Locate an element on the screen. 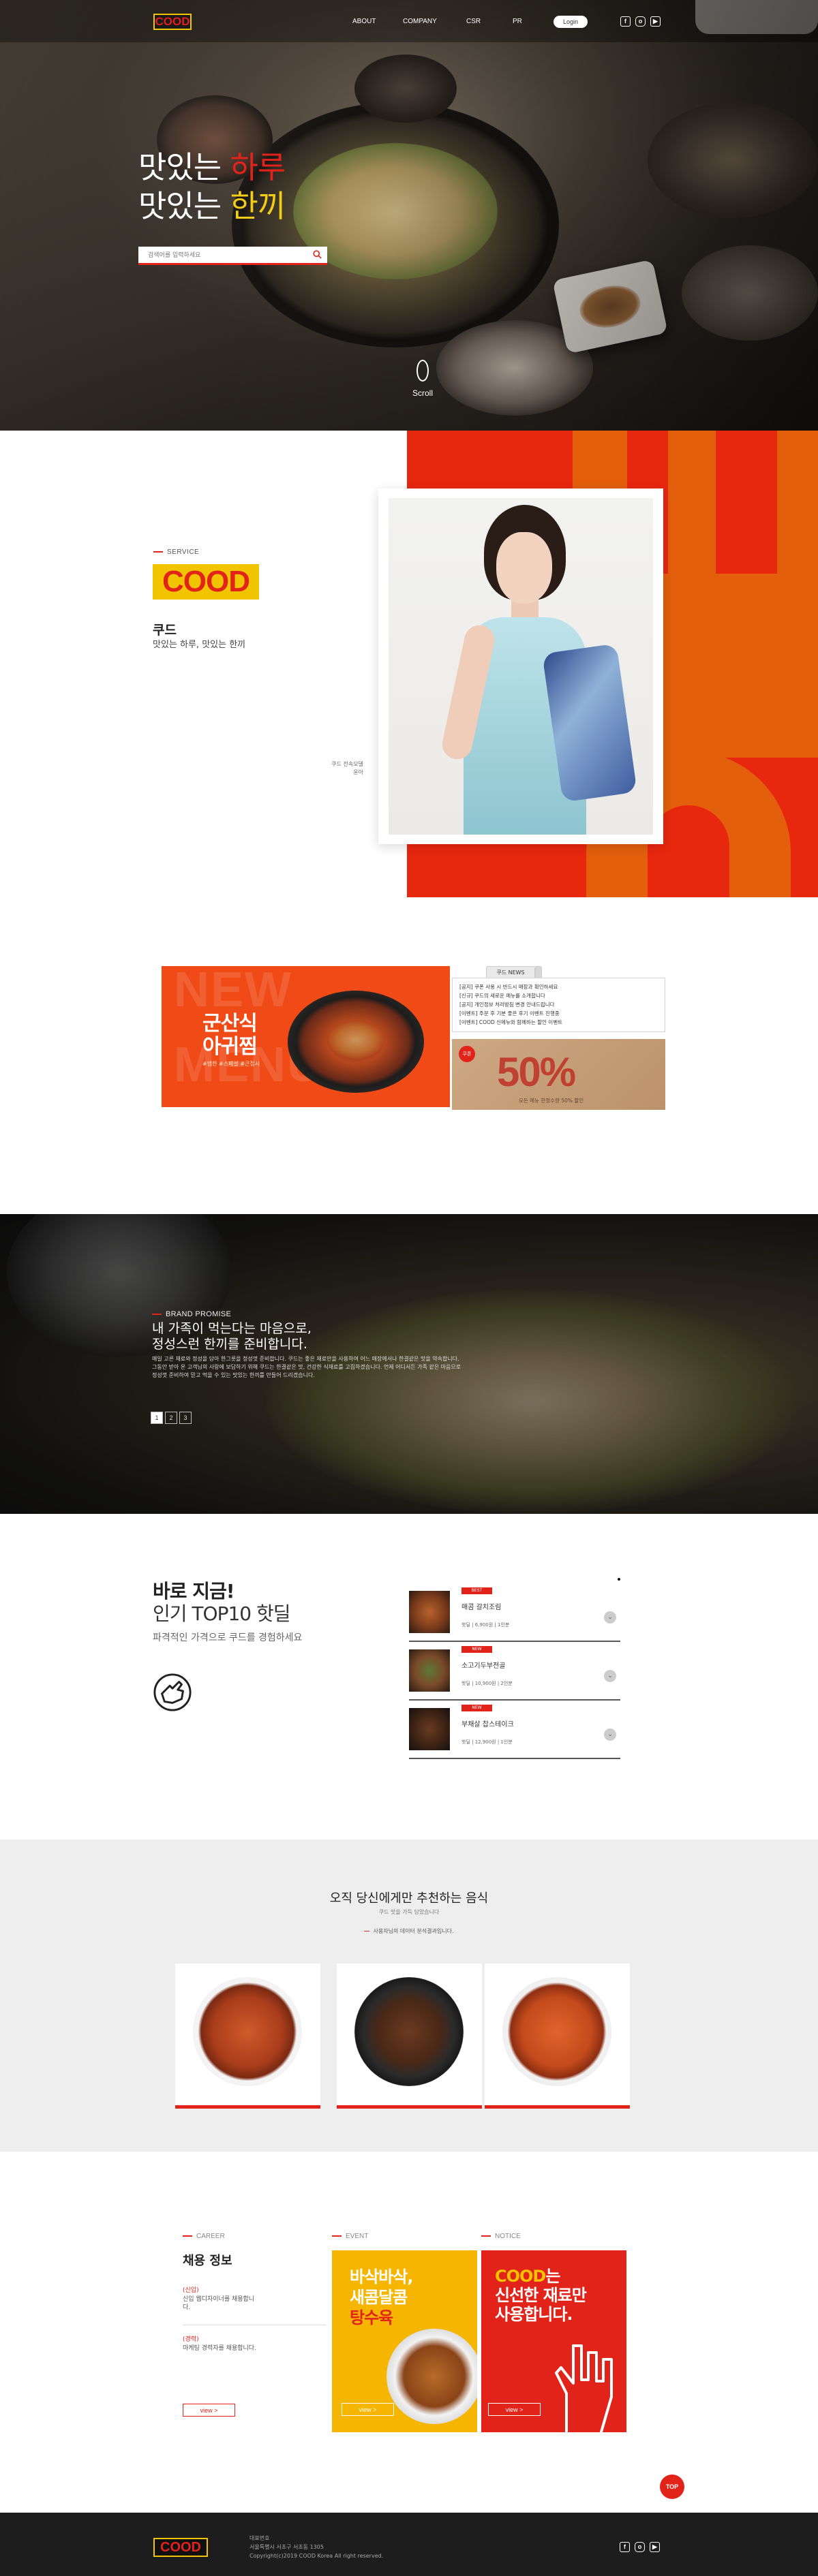 The height and width of the screenshot is (2576, 818). mouse-icon is located at coordinates (422, 371).